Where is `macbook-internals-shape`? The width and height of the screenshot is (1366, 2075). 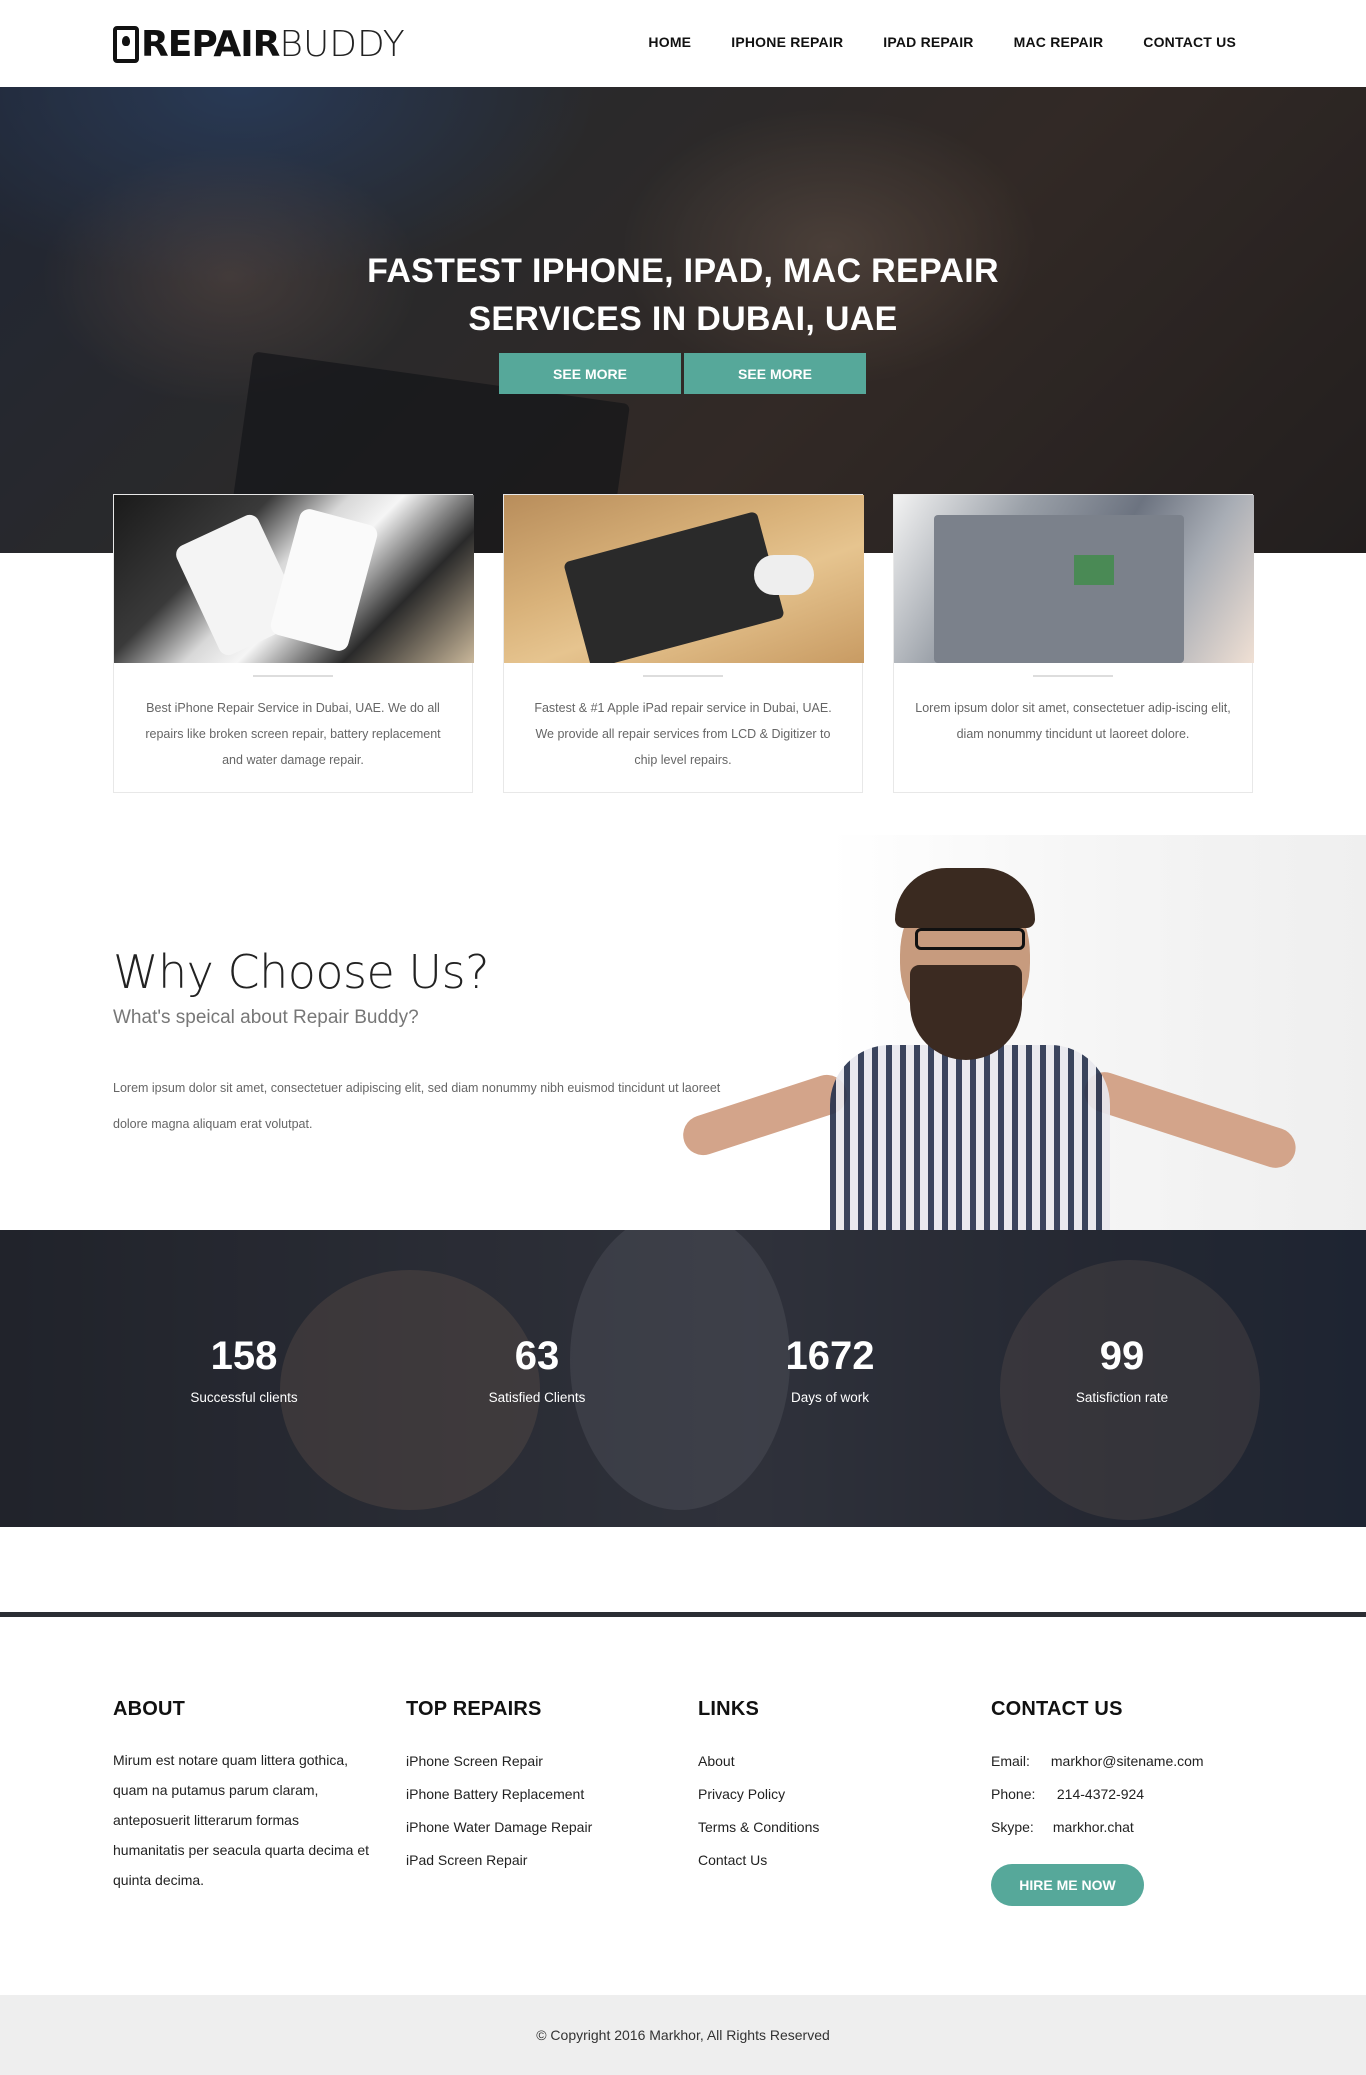 macbook-internals-shape is located at coordinates (1059, 589).